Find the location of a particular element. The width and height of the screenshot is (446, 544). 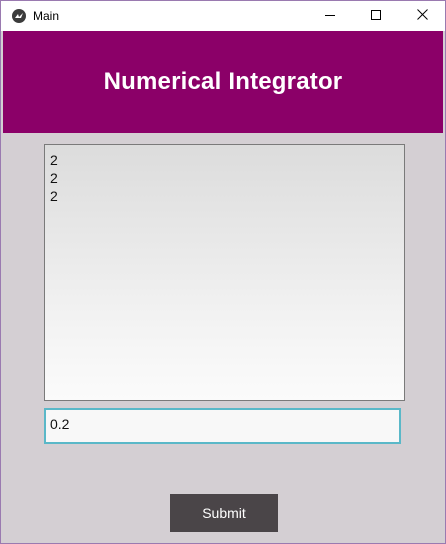

page-title: Numerical Integrator is located at coordinates (223, 81).